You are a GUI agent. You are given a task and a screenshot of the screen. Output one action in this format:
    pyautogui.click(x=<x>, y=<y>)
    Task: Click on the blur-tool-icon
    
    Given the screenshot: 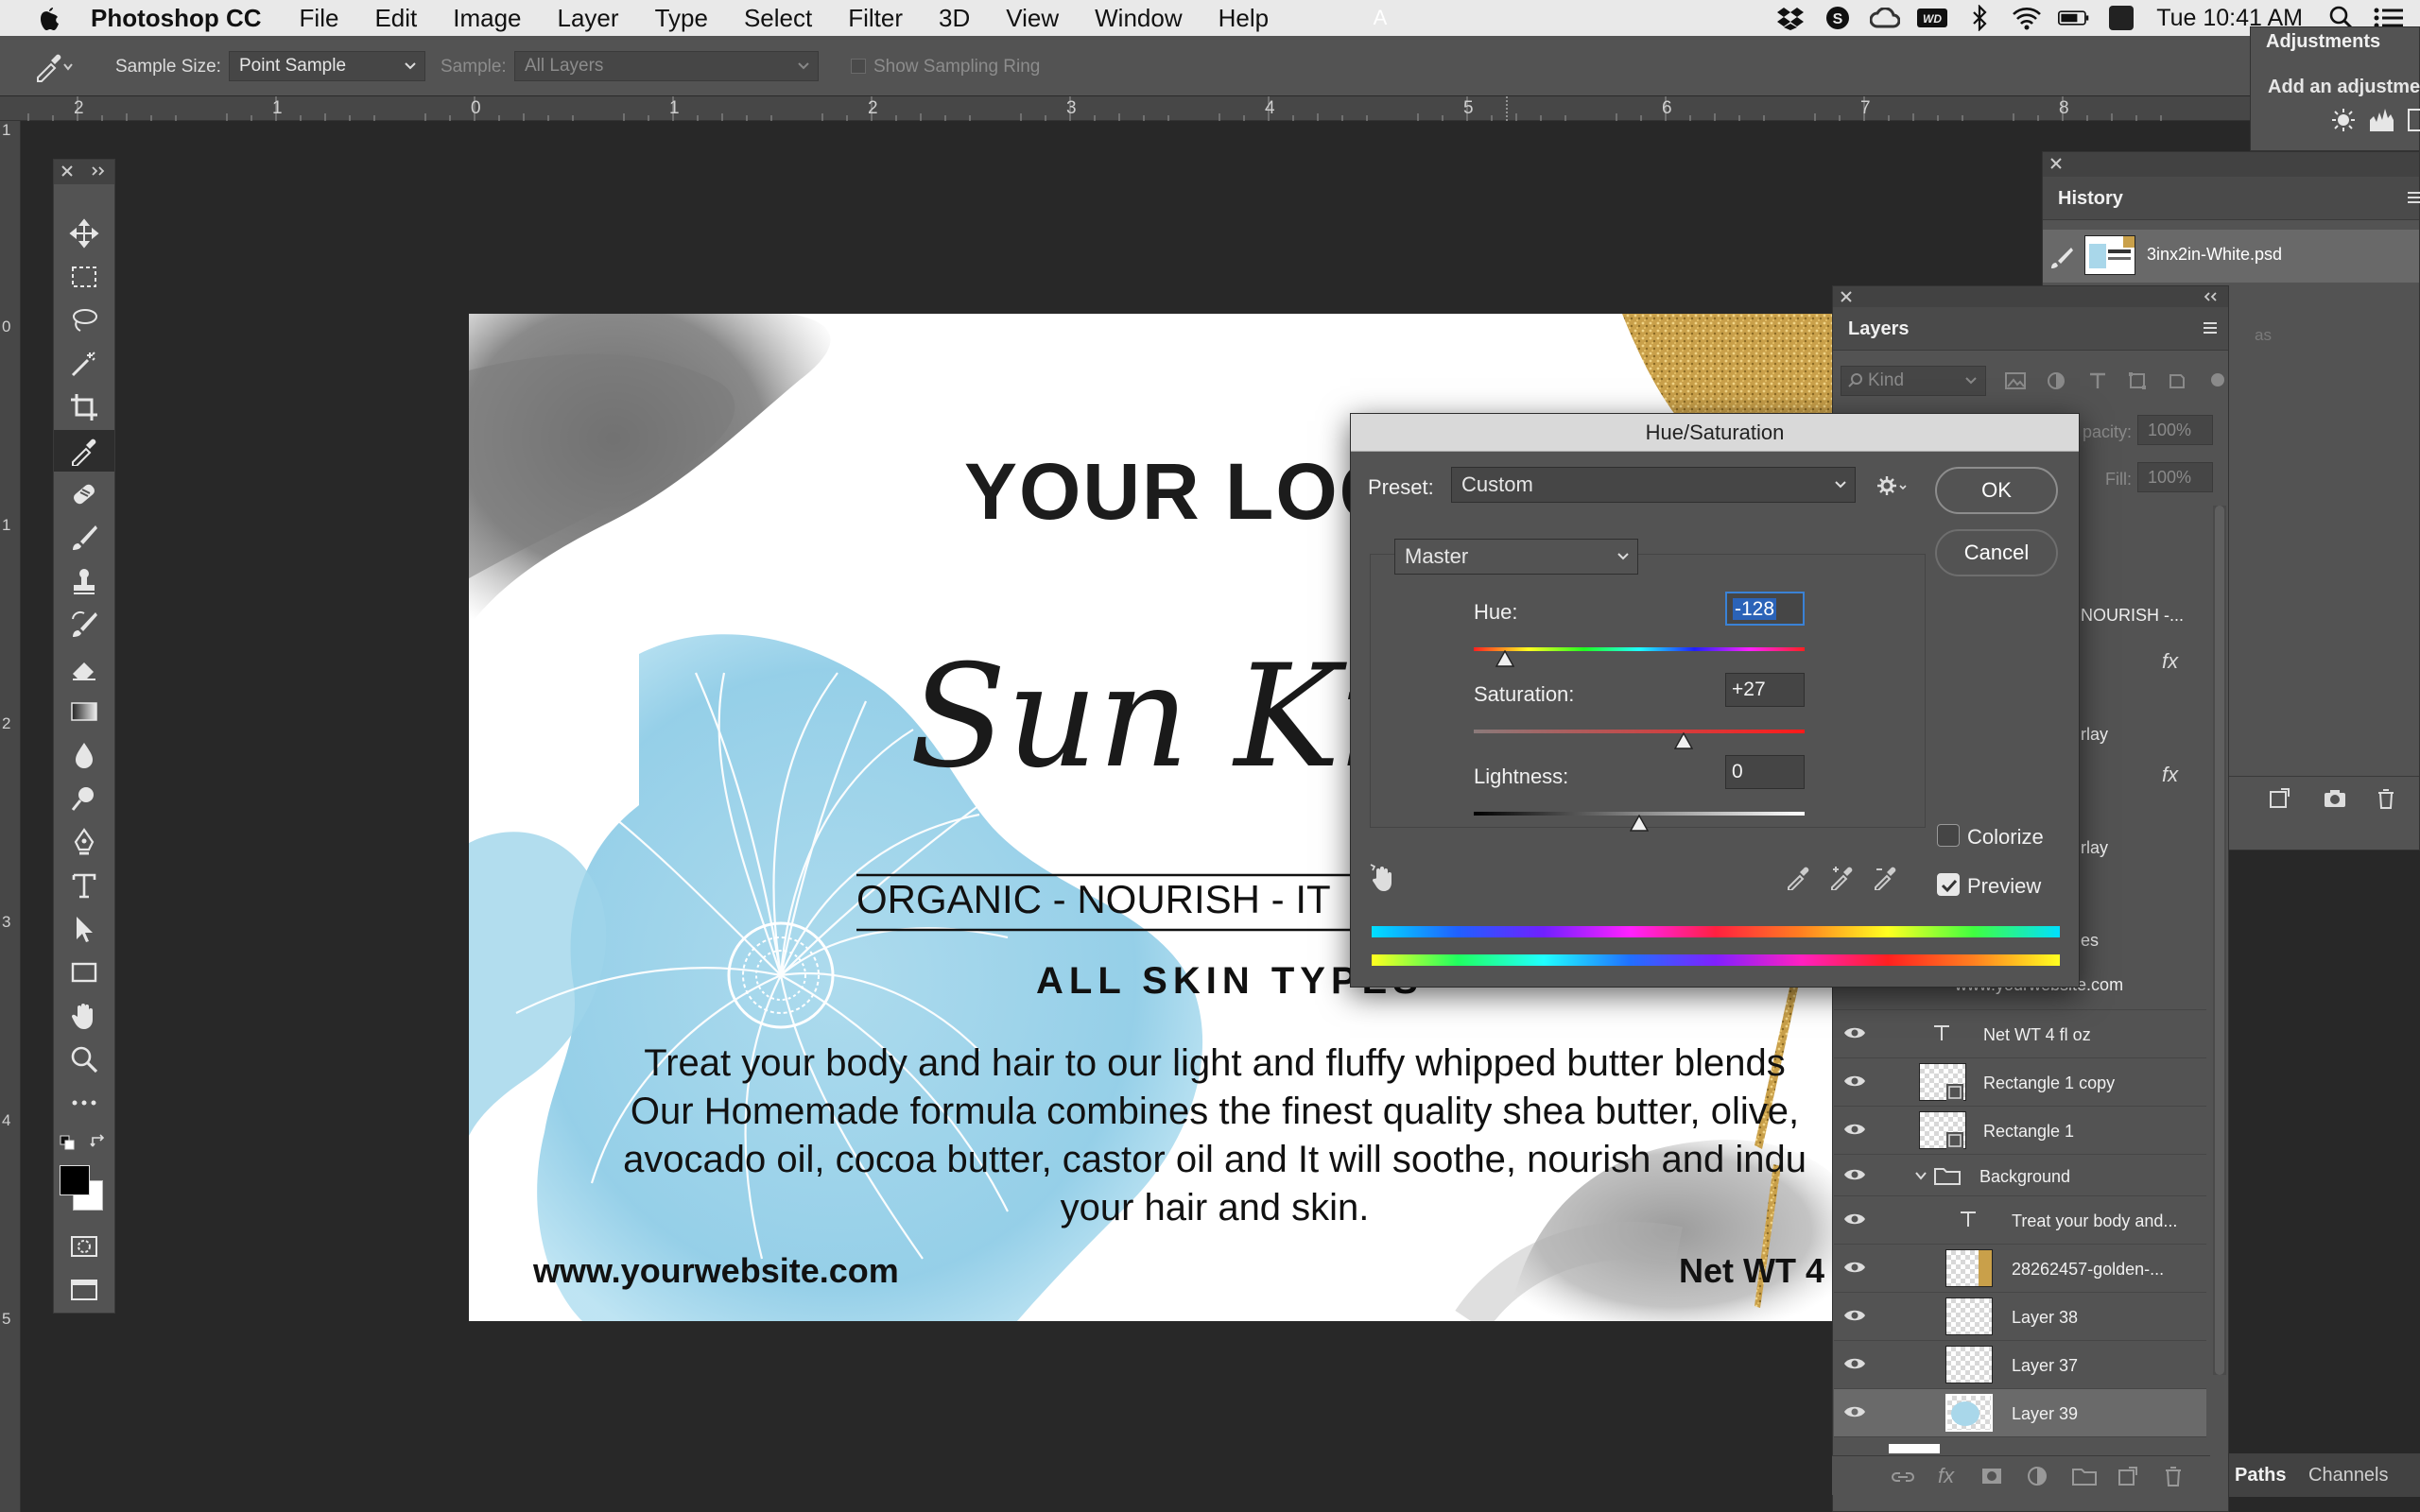 What is the action you would take?
    pyautogui.click(x=84, y=755)
    